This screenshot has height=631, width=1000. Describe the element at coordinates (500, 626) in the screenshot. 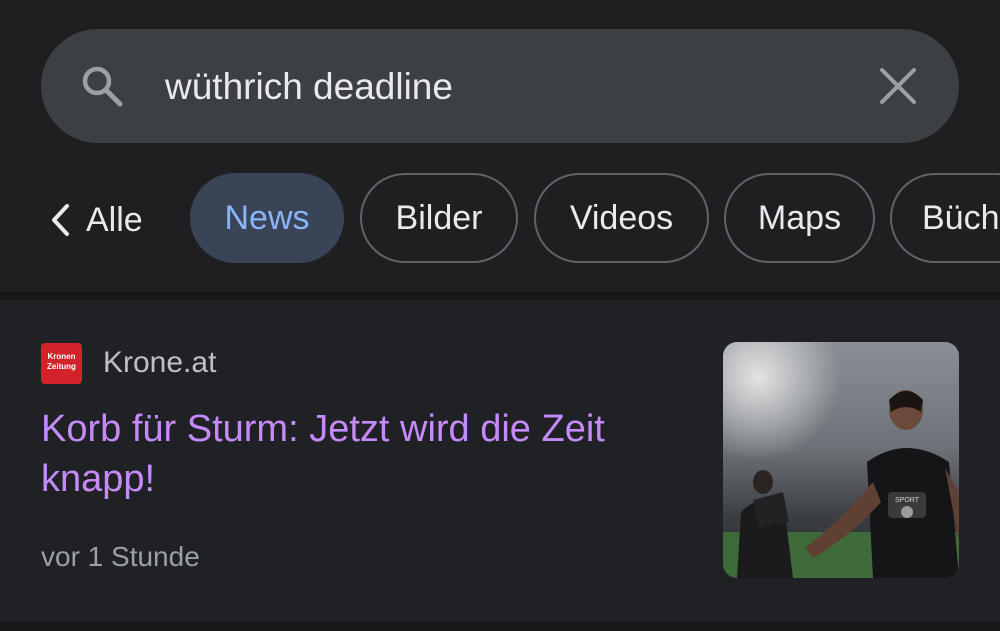

I see `result-divider` at that location.